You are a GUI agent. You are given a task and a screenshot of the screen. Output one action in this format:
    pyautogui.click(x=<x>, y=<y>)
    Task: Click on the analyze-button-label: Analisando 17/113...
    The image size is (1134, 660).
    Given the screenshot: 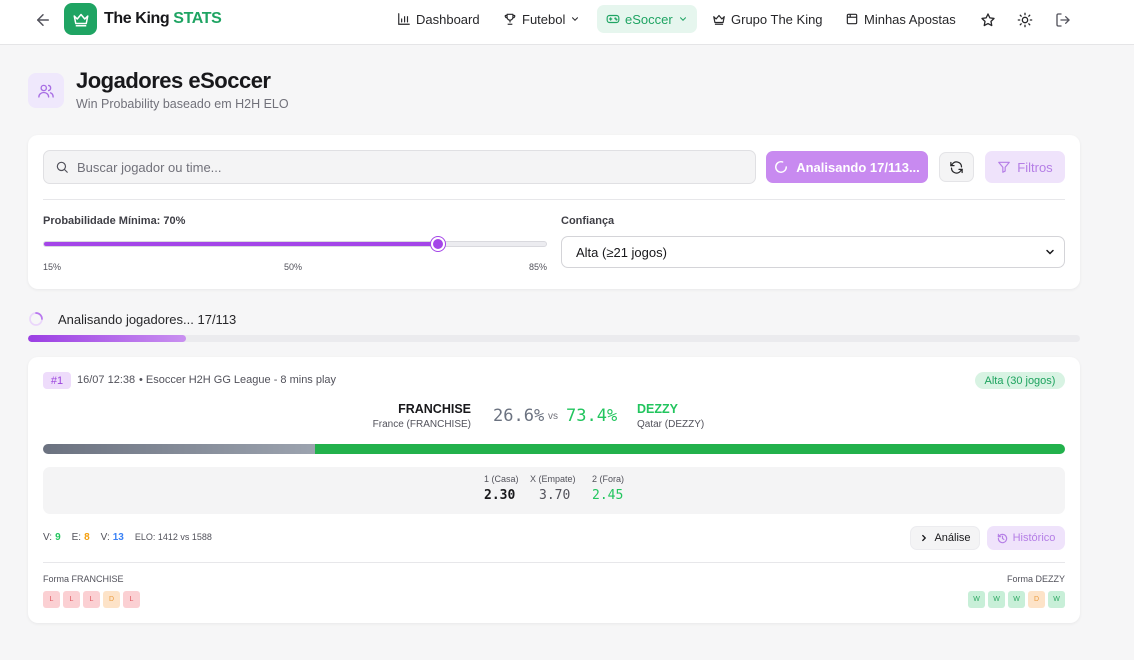 What is the action you would take?
    pyautogui.click(x=858, y=167)
    